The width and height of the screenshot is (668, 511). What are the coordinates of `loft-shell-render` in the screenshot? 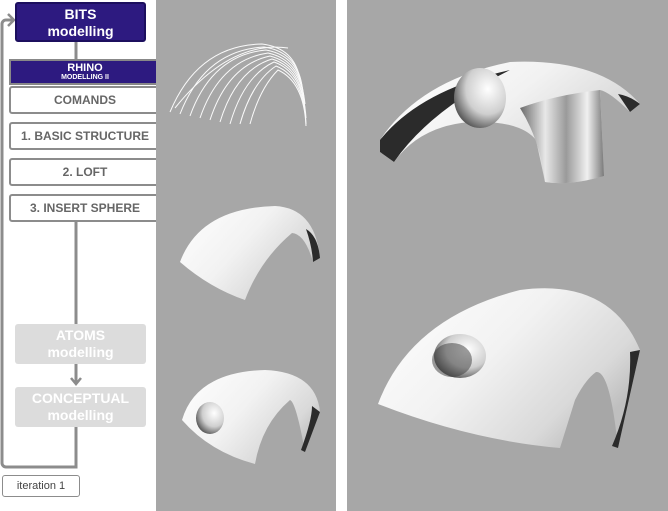 It's located at (250, 253).